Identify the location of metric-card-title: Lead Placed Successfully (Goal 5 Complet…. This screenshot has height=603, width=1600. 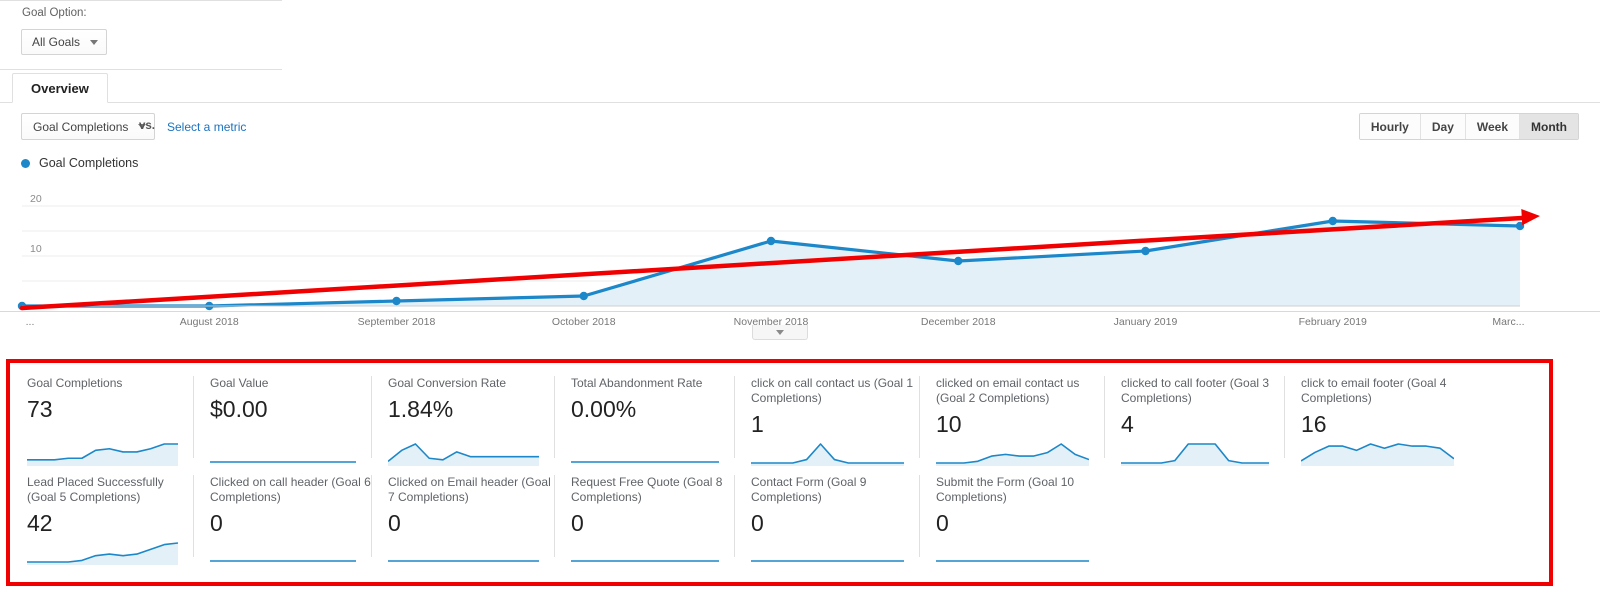
(95, 489).